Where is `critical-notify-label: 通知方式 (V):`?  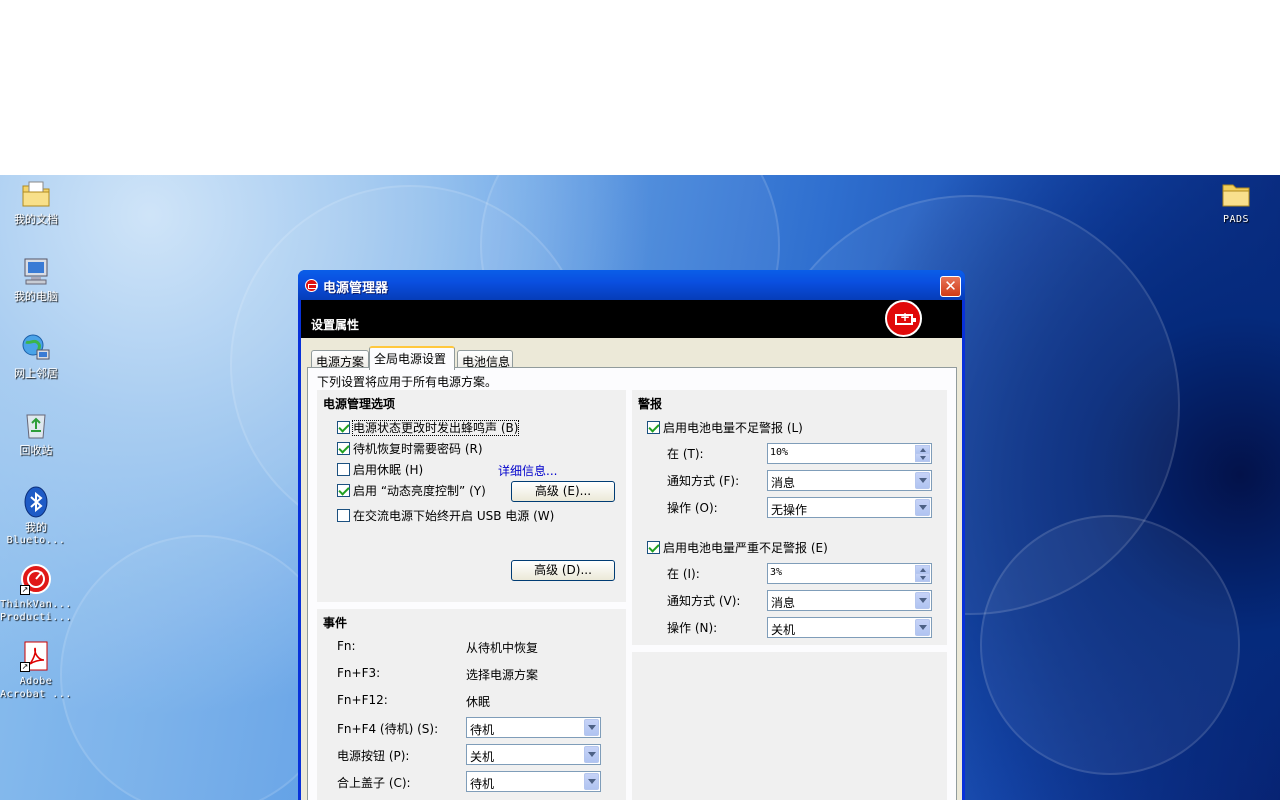 critical-notify-label: 通知方式 (V): is located at coordinates (704, 601).